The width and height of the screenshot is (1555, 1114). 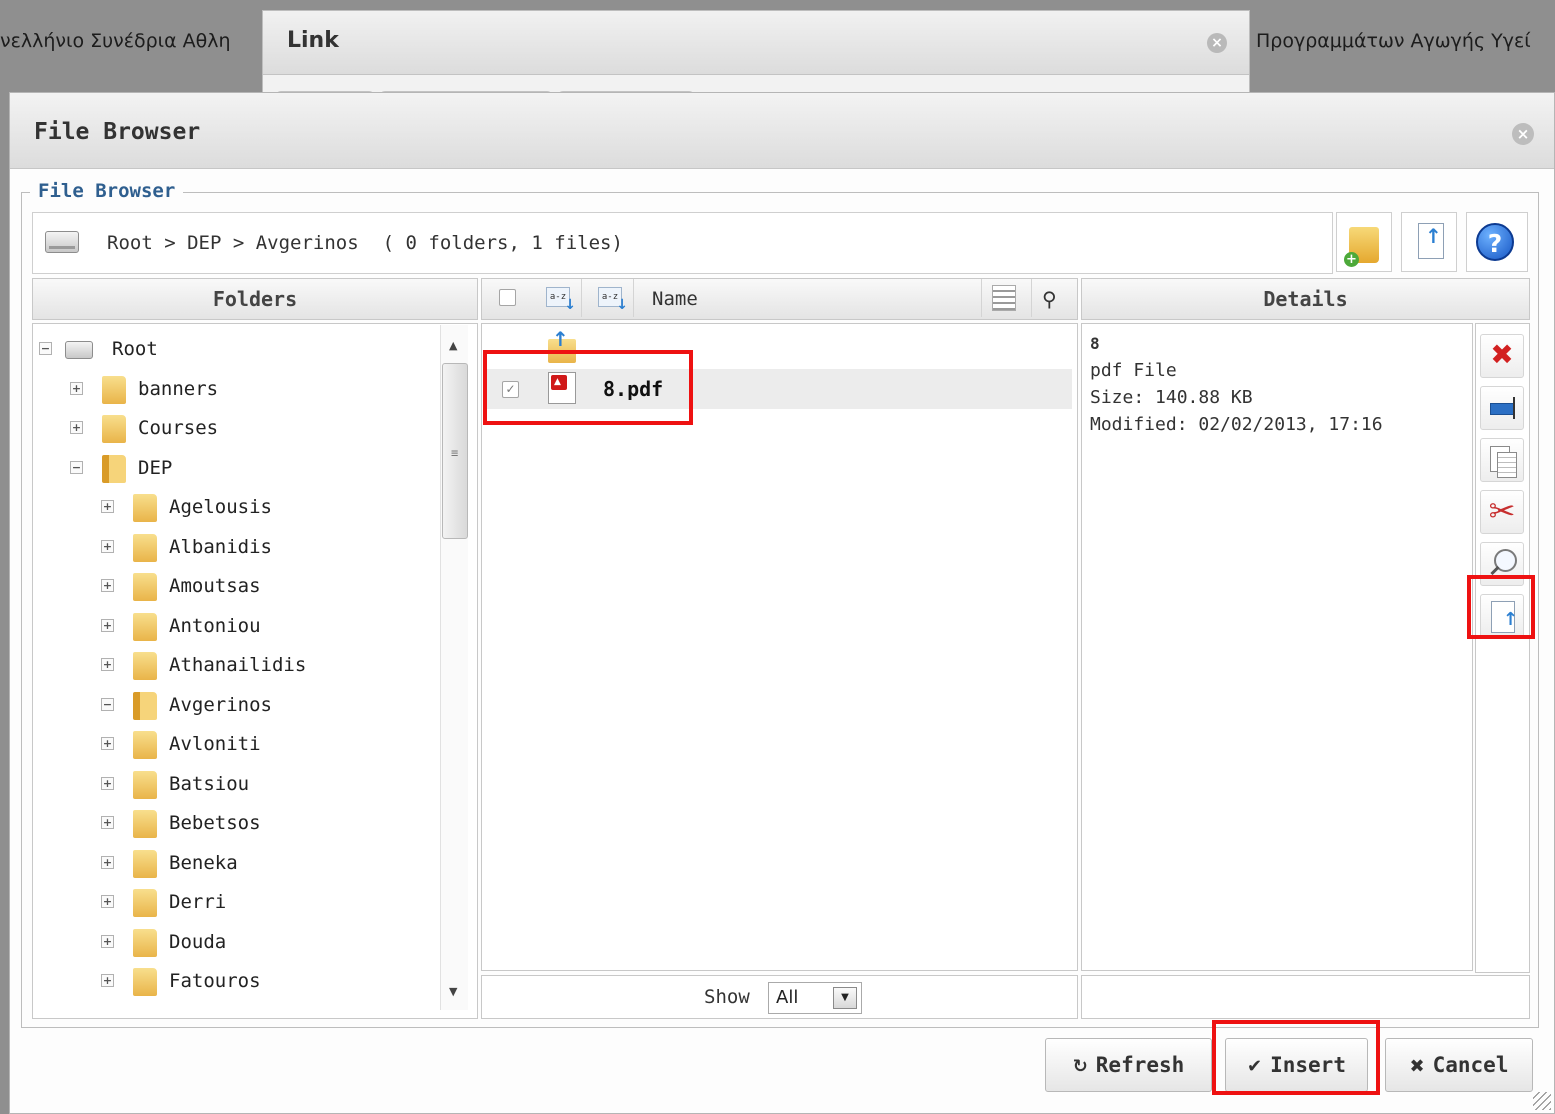 I want to click on scroll-up-icon: ▲, so click(x=453, y=345).